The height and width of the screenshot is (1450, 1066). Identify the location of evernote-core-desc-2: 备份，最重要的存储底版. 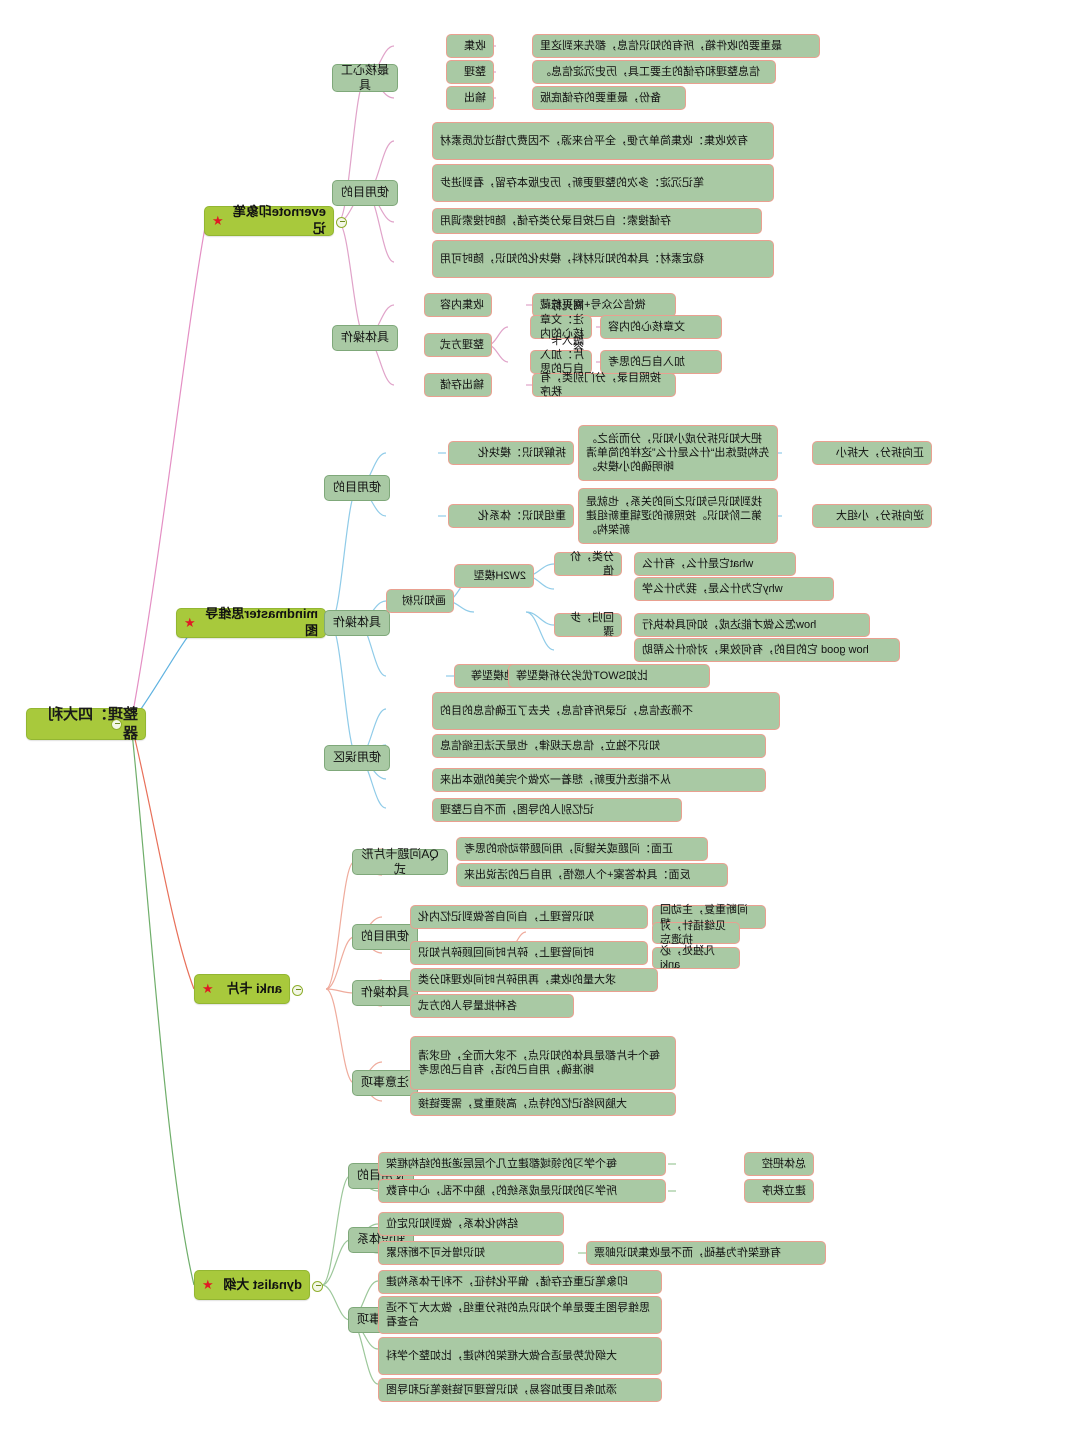
(609, 98).